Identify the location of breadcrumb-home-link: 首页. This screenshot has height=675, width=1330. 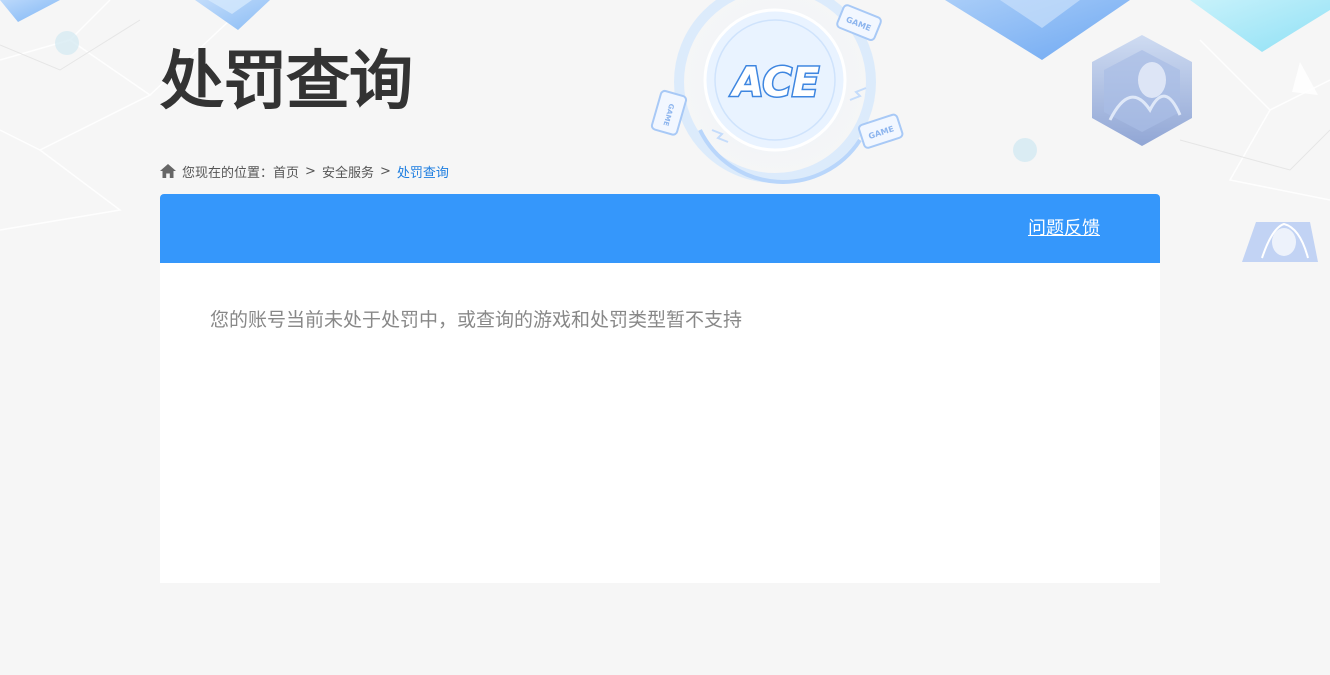
(286, 171).